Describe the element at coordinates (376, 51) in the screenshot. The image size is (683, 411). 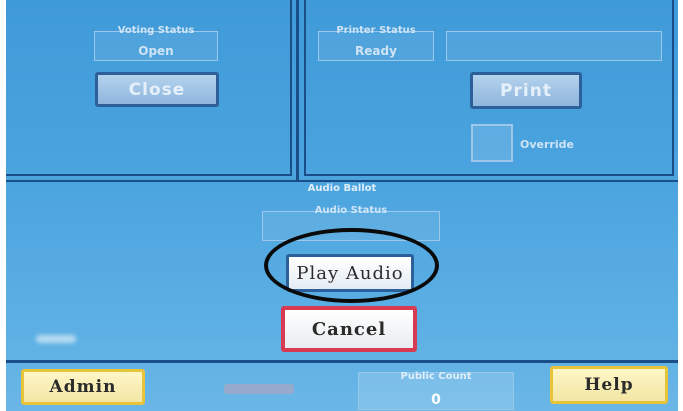
I see `printer-status-value: Ready` at that location.